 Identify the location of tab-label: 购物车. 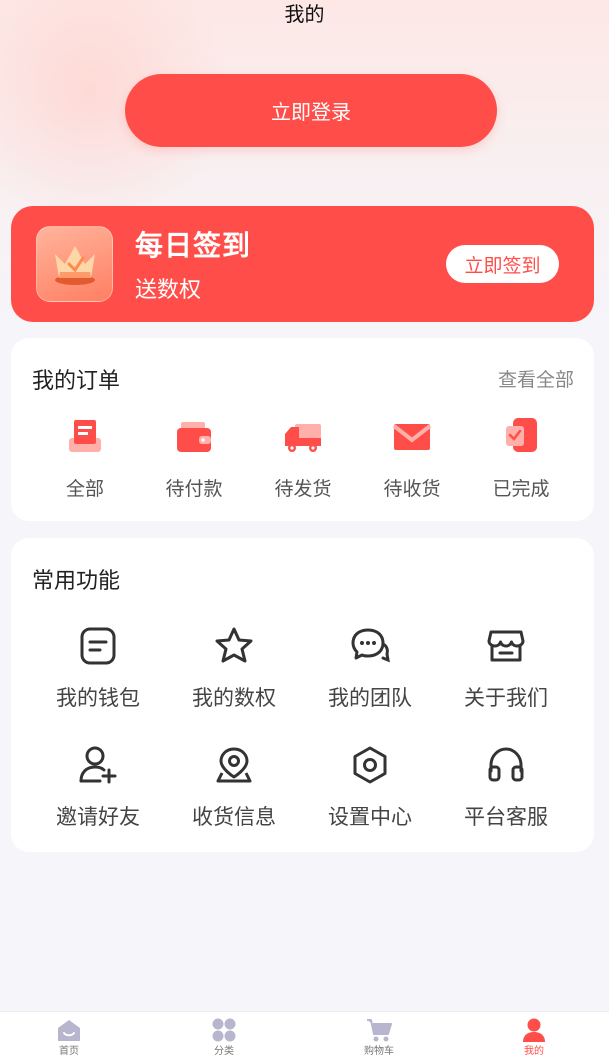
(379, 1051).